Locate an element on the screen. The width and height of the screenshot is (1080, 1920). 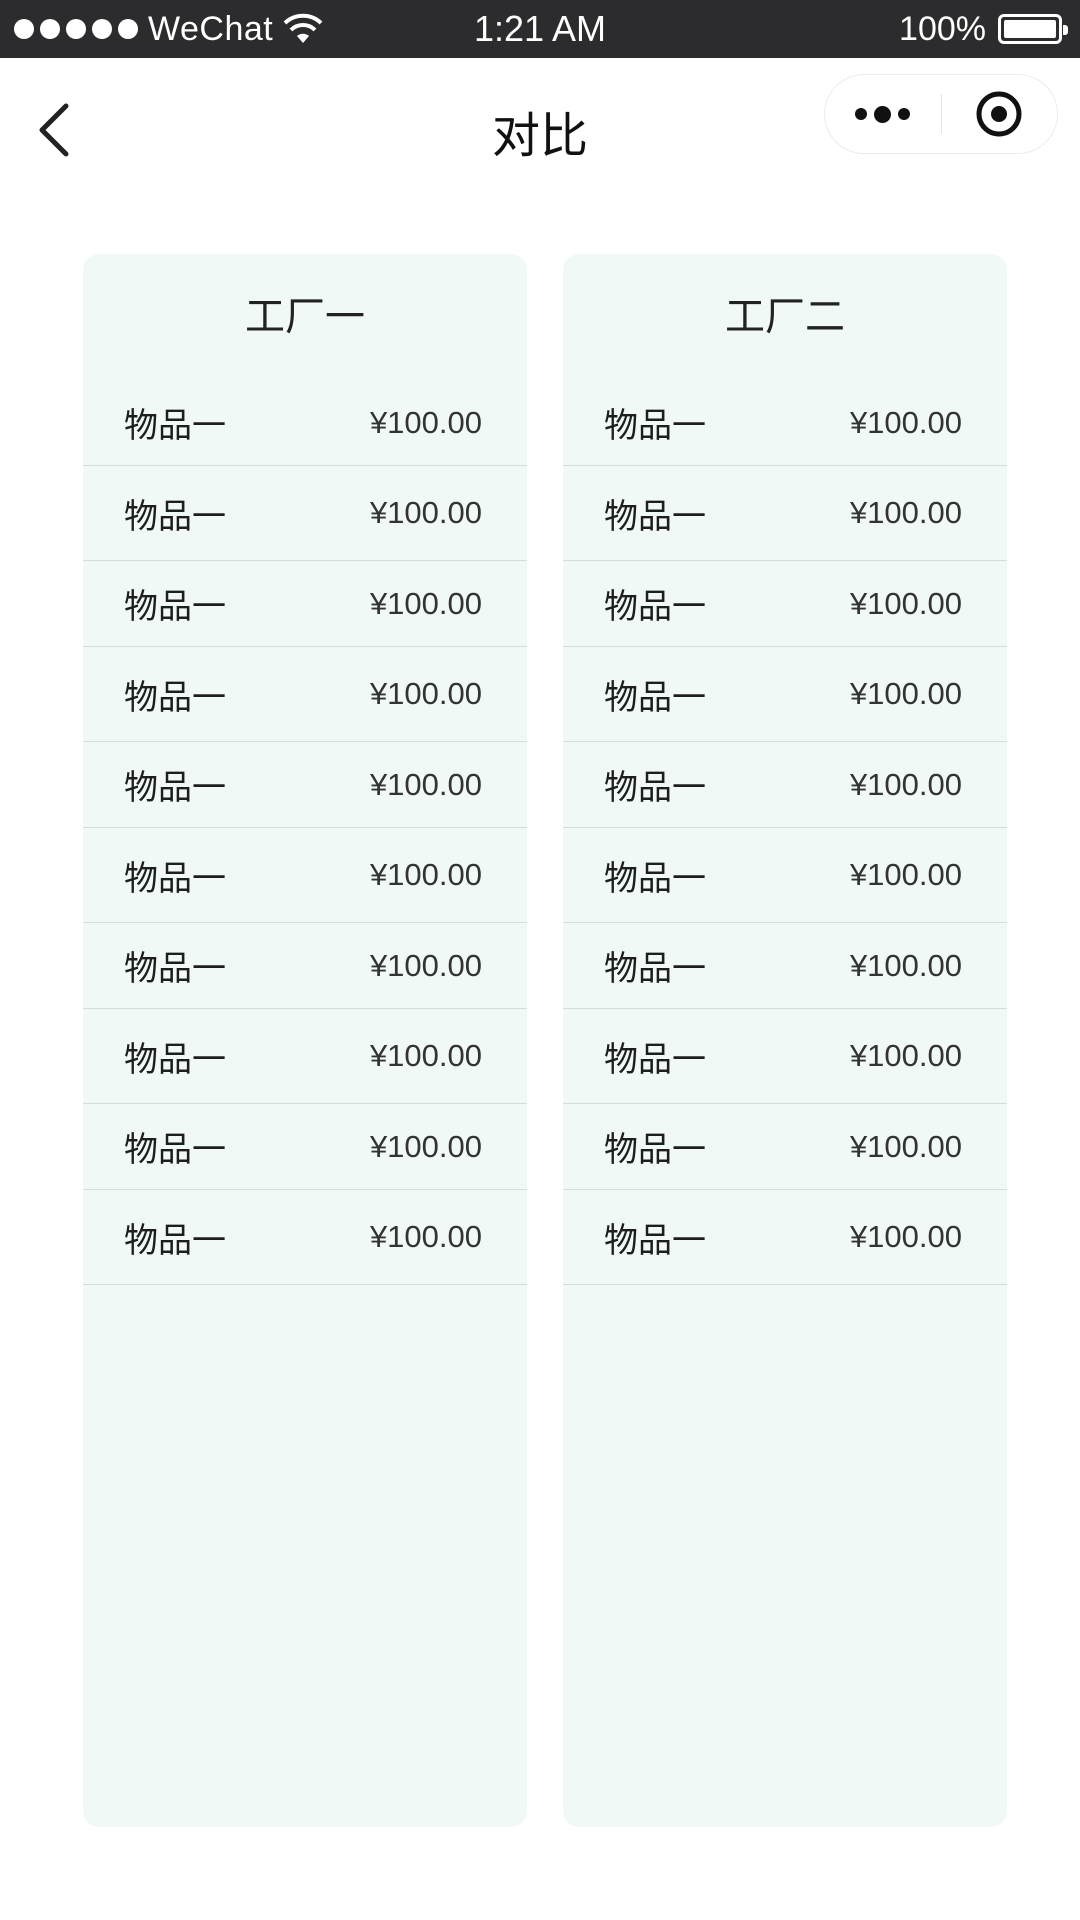
target-circle-icon is located at coordinates (999, 114).